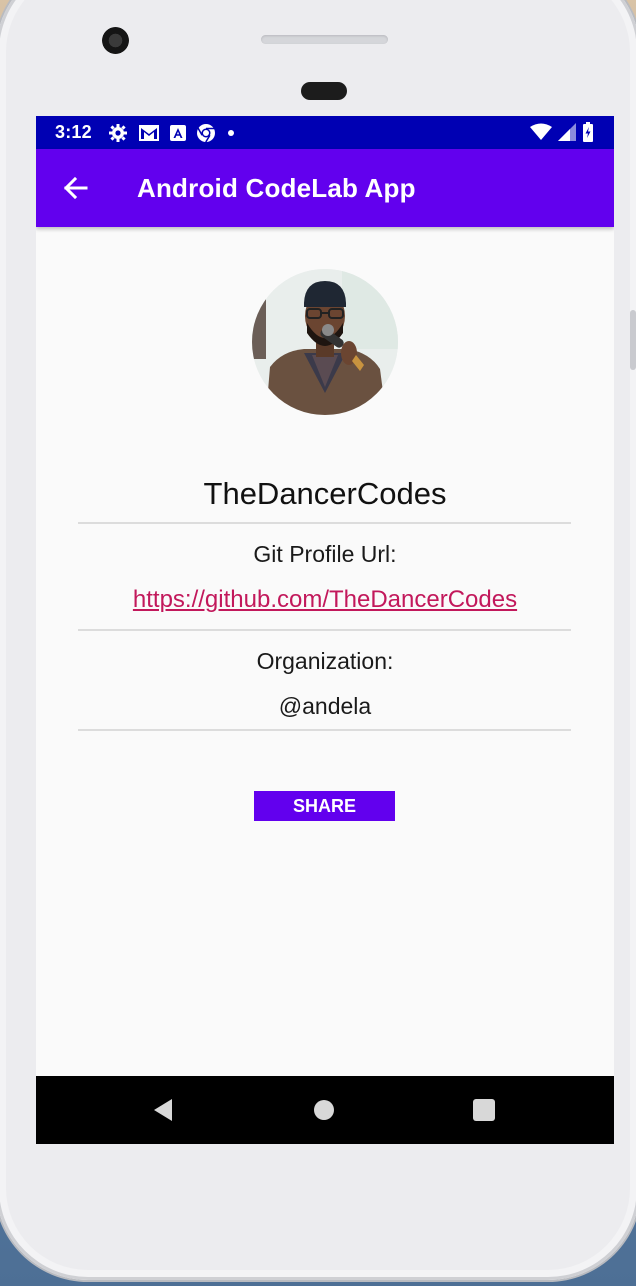 The height and width of the screenshot is (1286, 636). Describe the element at coordinates (230, 132) in the screenshot. I see `dot-icon` at that location.